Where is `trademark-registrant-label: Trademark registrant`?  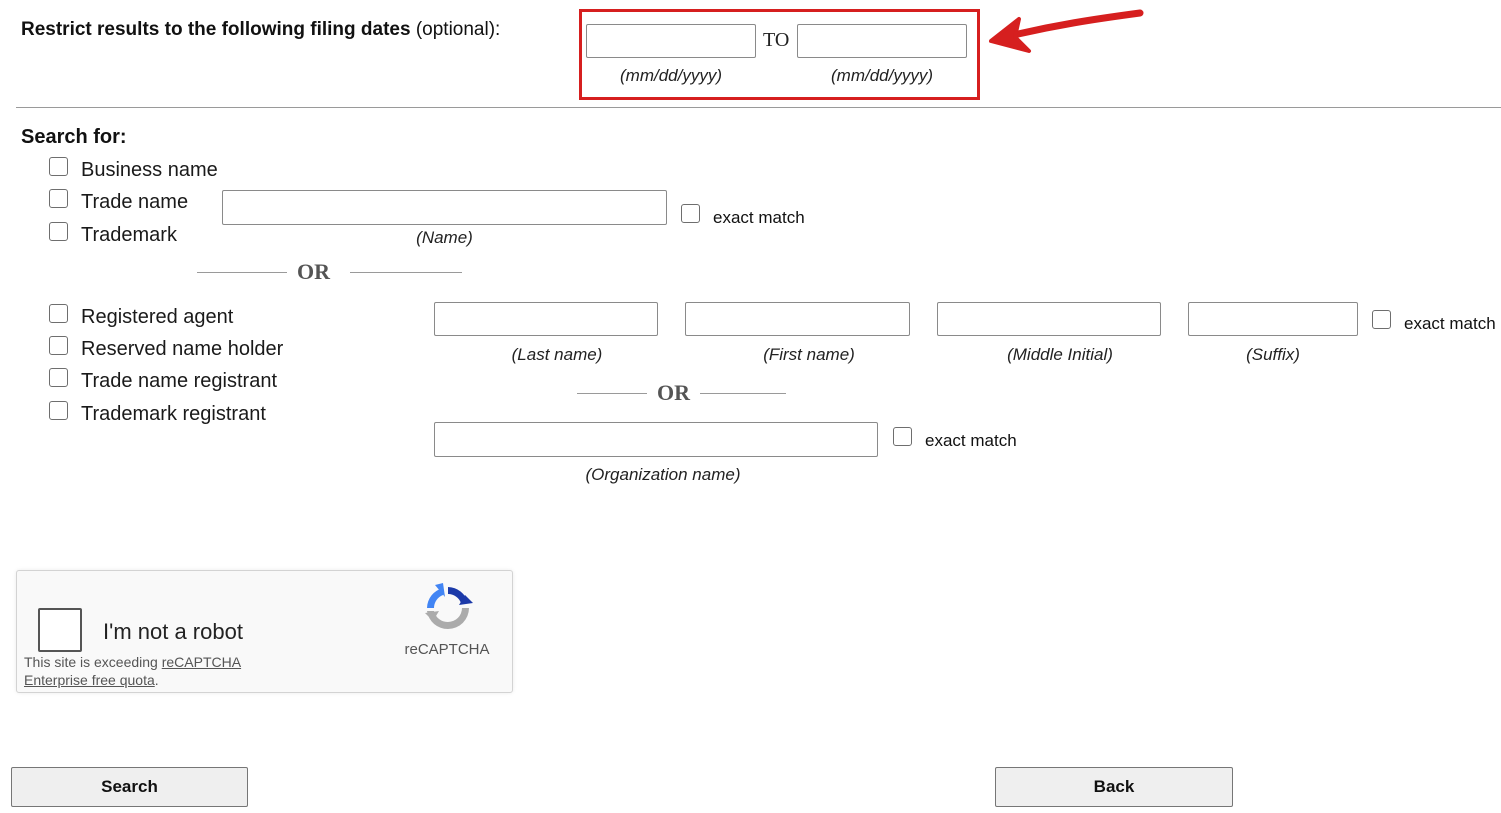 trademark-registrant-label: Trademark registrant is located at coordinates (173, 414).